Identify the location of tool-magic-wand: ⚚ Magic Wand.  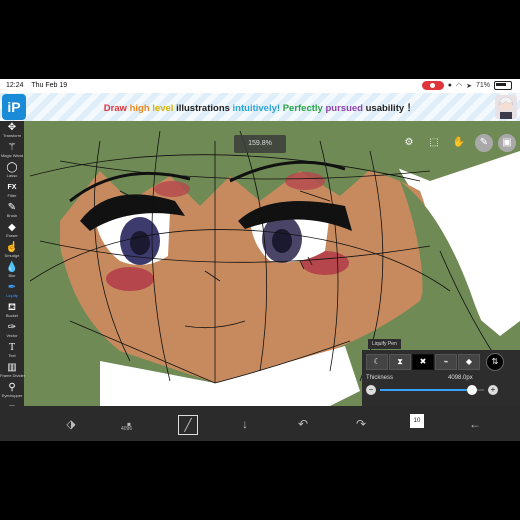
(12, 150).